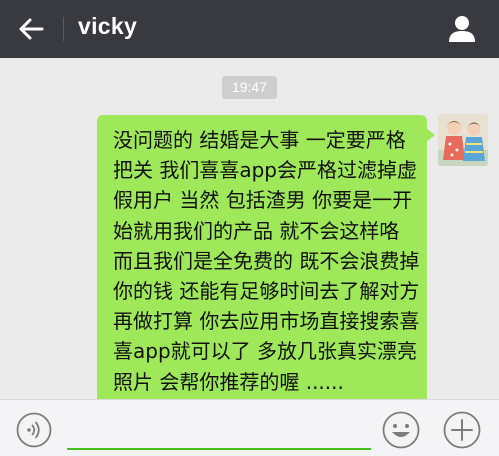 Image resolution: width=499 pixels, height=456 pixels. What do you see at coordinates (430, 135) in the screenshot?
I see `bubble-tail` at bounding box center [430, 135].